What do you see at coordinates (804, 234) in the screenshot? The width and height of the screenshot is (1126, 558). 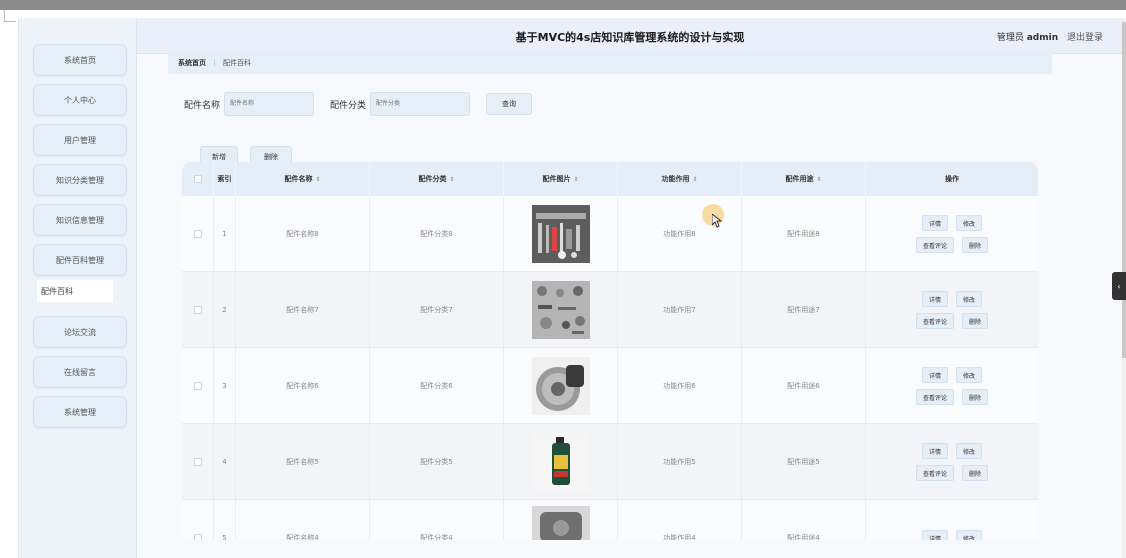 I see `row-usage: 配件用途8` at bounding box center [804, 234].